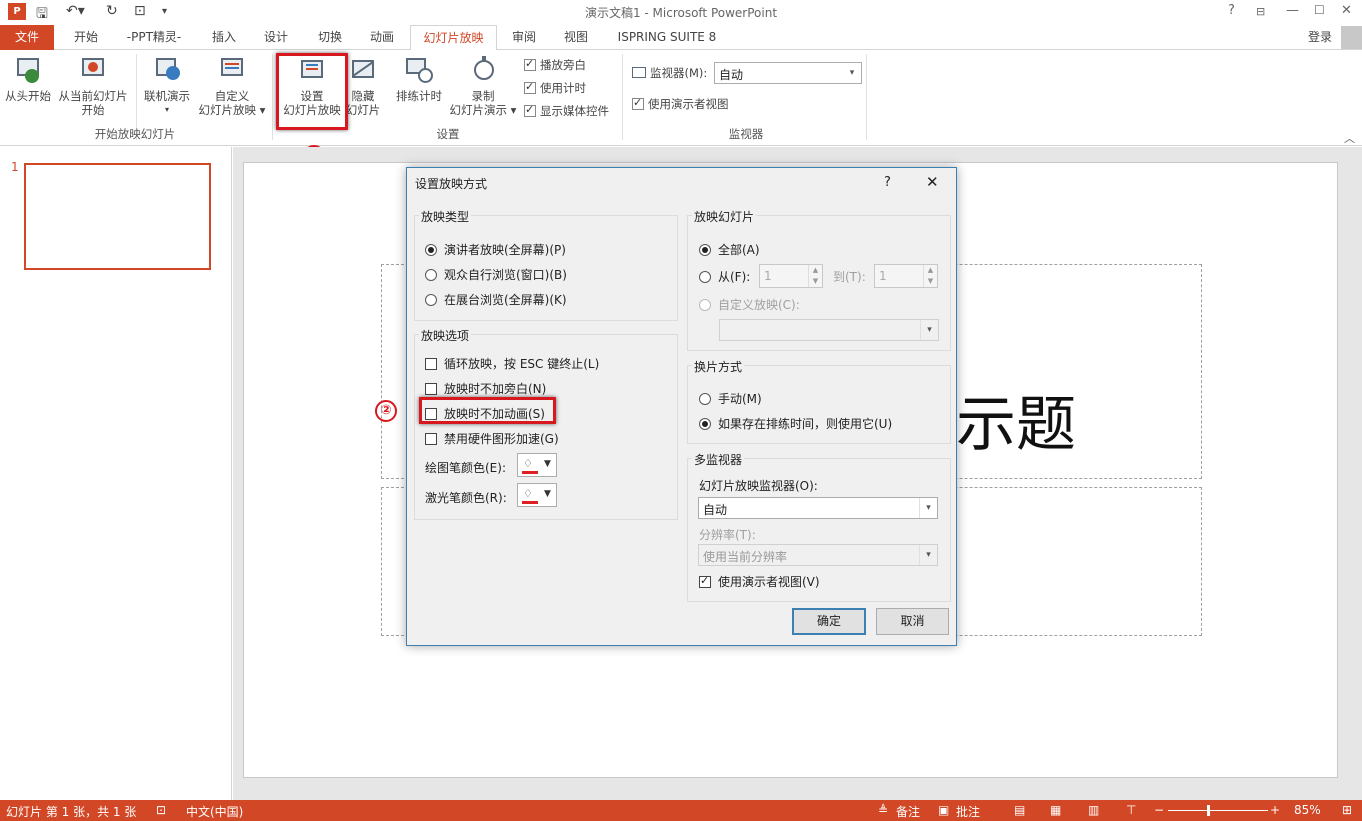 This screenshot has height=821, width=1362. What do you see at coordinates (483, 71) in the screenshot?
I see `record-stopwatch-icon` at bounding box center [483, 71].